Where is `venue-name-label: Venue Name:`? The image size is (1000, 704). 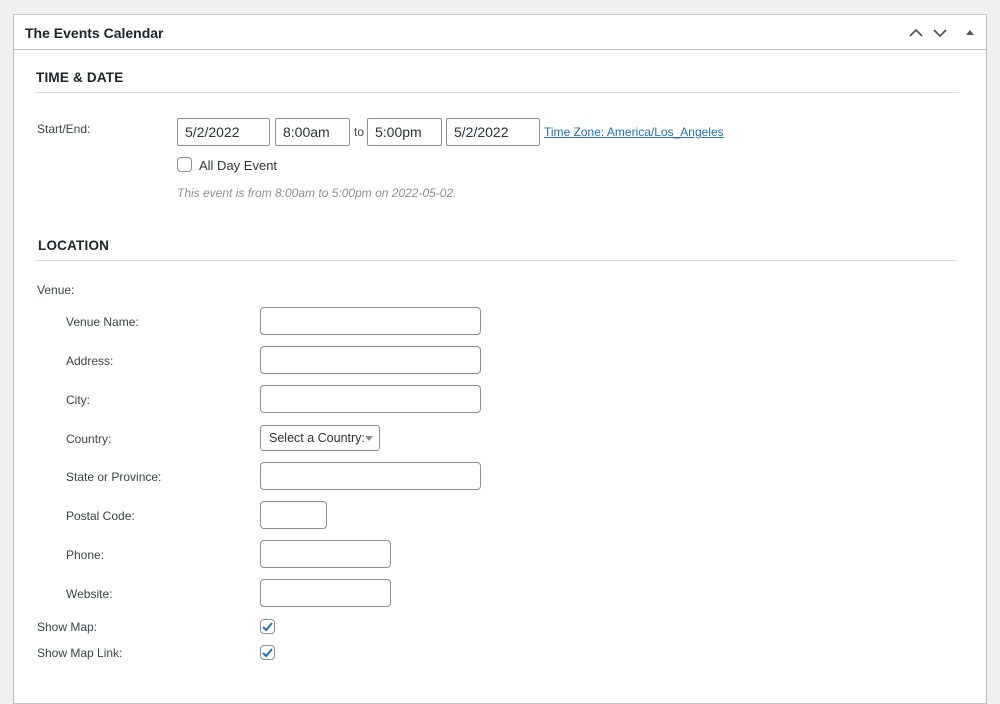 venue-name-label: Venue Name: is located at coordinates (102, 322).